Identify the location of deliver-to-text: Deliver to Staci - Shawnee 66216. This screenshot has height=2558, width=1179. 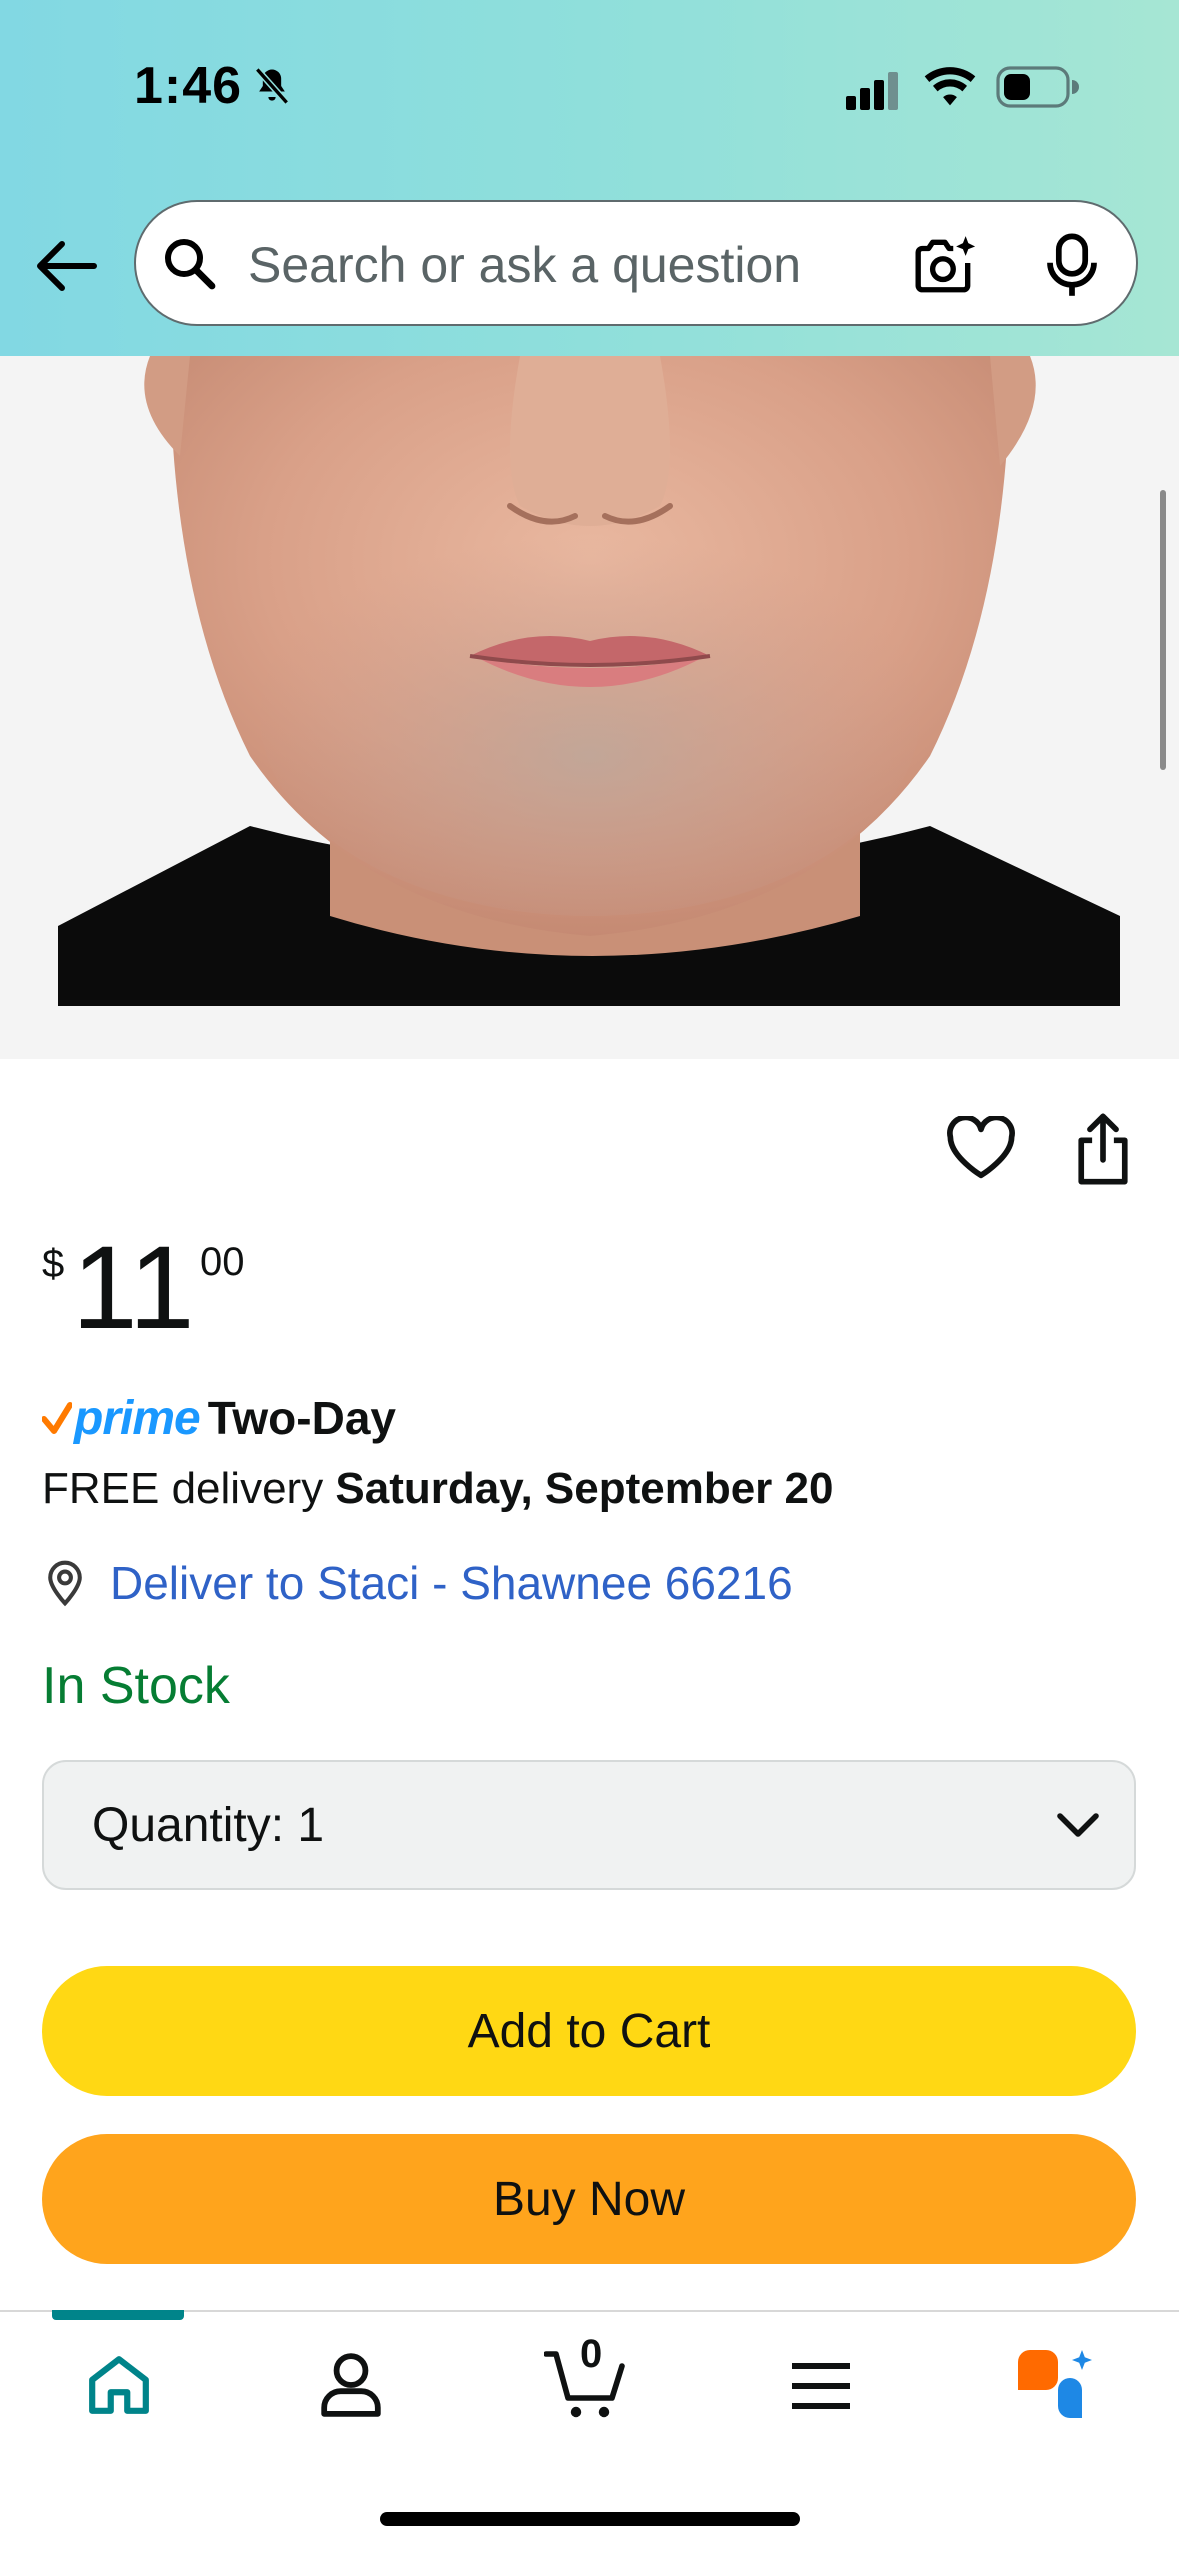
(451, 1583).